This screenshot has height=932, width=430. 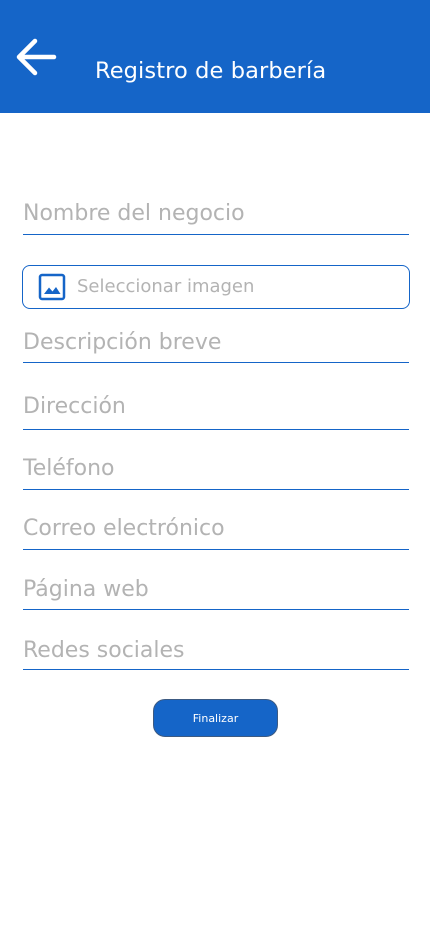 I want to click on website-input, so click(x=216, y=589).